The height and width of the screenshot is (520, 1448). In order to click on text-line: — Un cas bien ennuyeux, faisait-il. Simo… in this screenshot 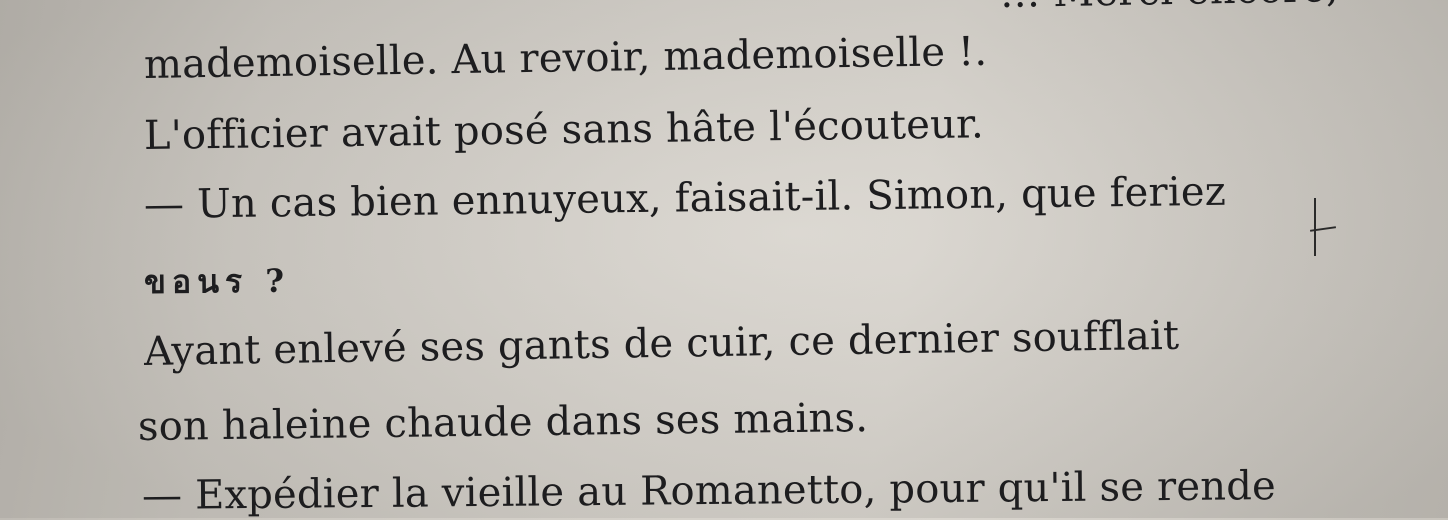, I will do `click(685, 198)`.